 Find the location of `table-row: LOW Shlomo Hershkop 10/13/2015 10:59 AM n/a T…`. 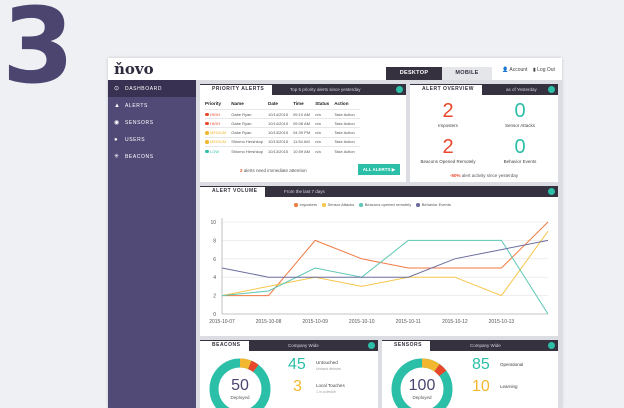

table-row: LOW Shlomo Hershkop 10/13/2015 10:59 AM n/a T… is located at coordinates (282, 150).